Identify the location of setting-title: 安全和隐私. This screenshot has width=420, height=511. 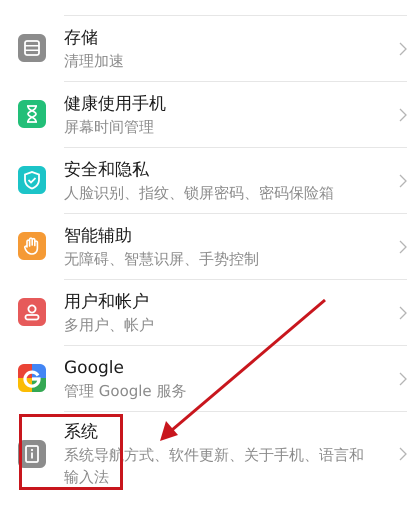
(107, 170).